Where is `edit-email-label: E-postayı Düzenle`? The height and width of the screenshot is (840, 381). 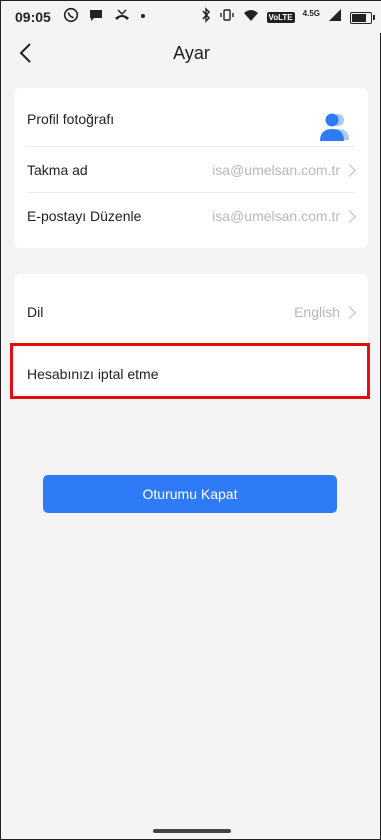
edit-email-label: E-postayı Düzenle is located at coordinates (84, 216).